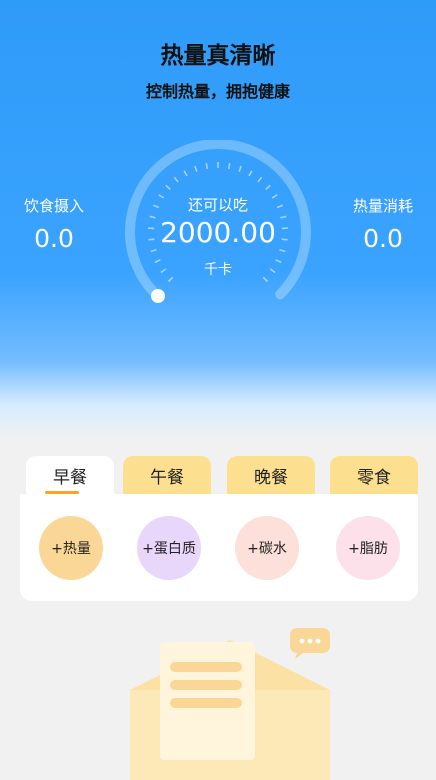 This screenshot has width=436, height=780. What do you see at coordinates (71, 548) in the screenshot?
I see `add-calorie-button: +热量` at bounding box center [71, 548].